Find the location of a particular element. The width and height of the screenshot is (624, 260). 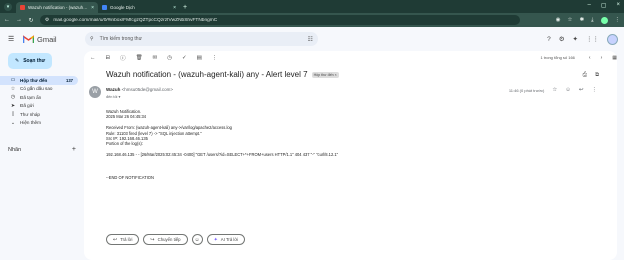

back-icon: ← is located at coordinates (7, 20).